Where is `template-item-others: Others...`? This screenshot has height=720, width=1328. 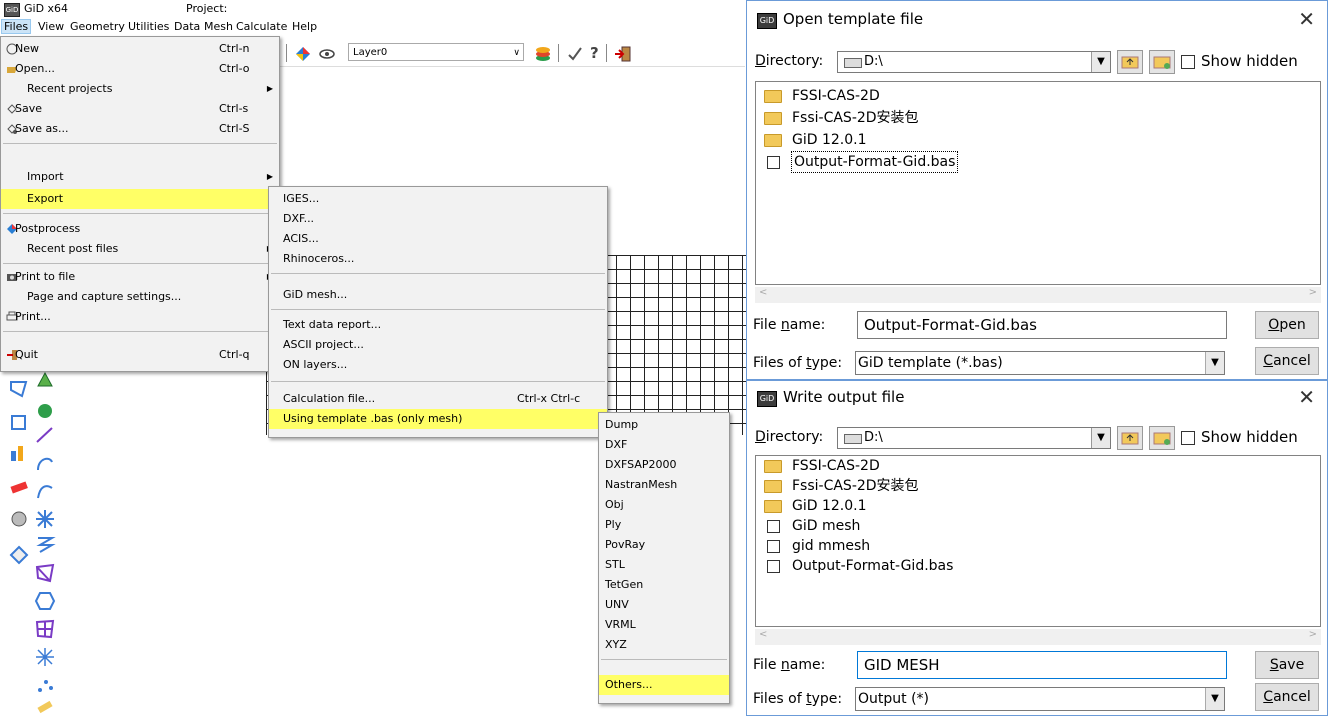 template-item-others: Others... is located at coordinates (664, 685).